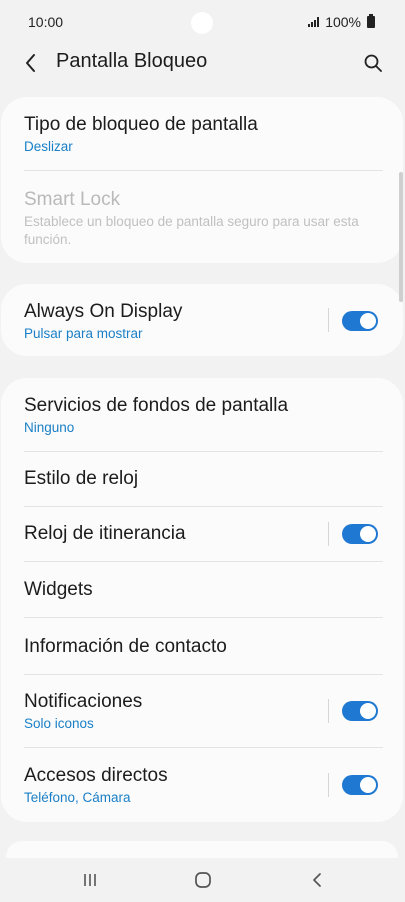 The width and height of the screenshot is (405, 902). I want to click on app-bar: Pantalla Bloqueo, so click(202, 62).